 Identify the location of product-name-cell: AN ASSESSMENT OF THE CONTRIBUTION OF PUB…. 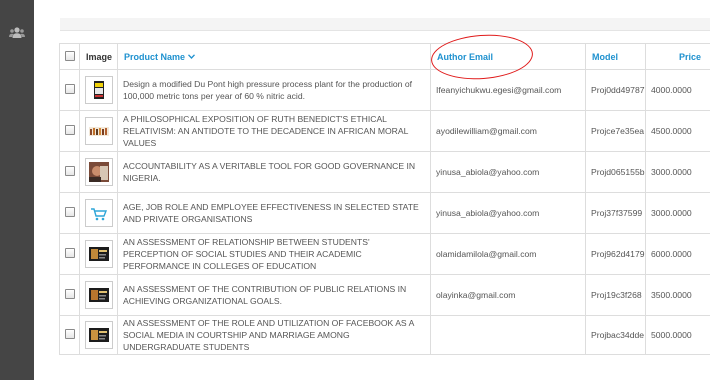
(274, 295).